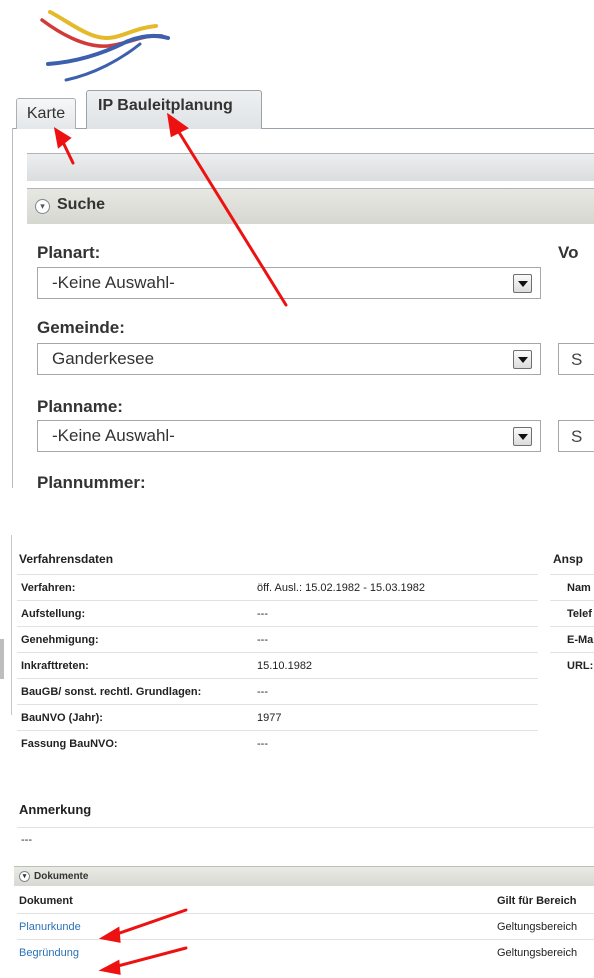 The width and height of the screenshot is (594, 978). Describe the element at coordinates (2, 659) in the screenshot. I see `left-edge-marker` at that location.